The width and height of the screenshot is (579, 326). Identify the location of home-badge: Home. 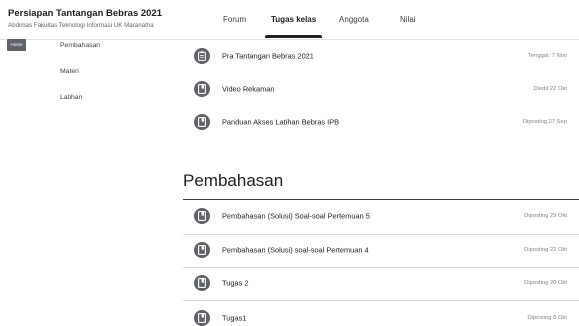
(16, 45).